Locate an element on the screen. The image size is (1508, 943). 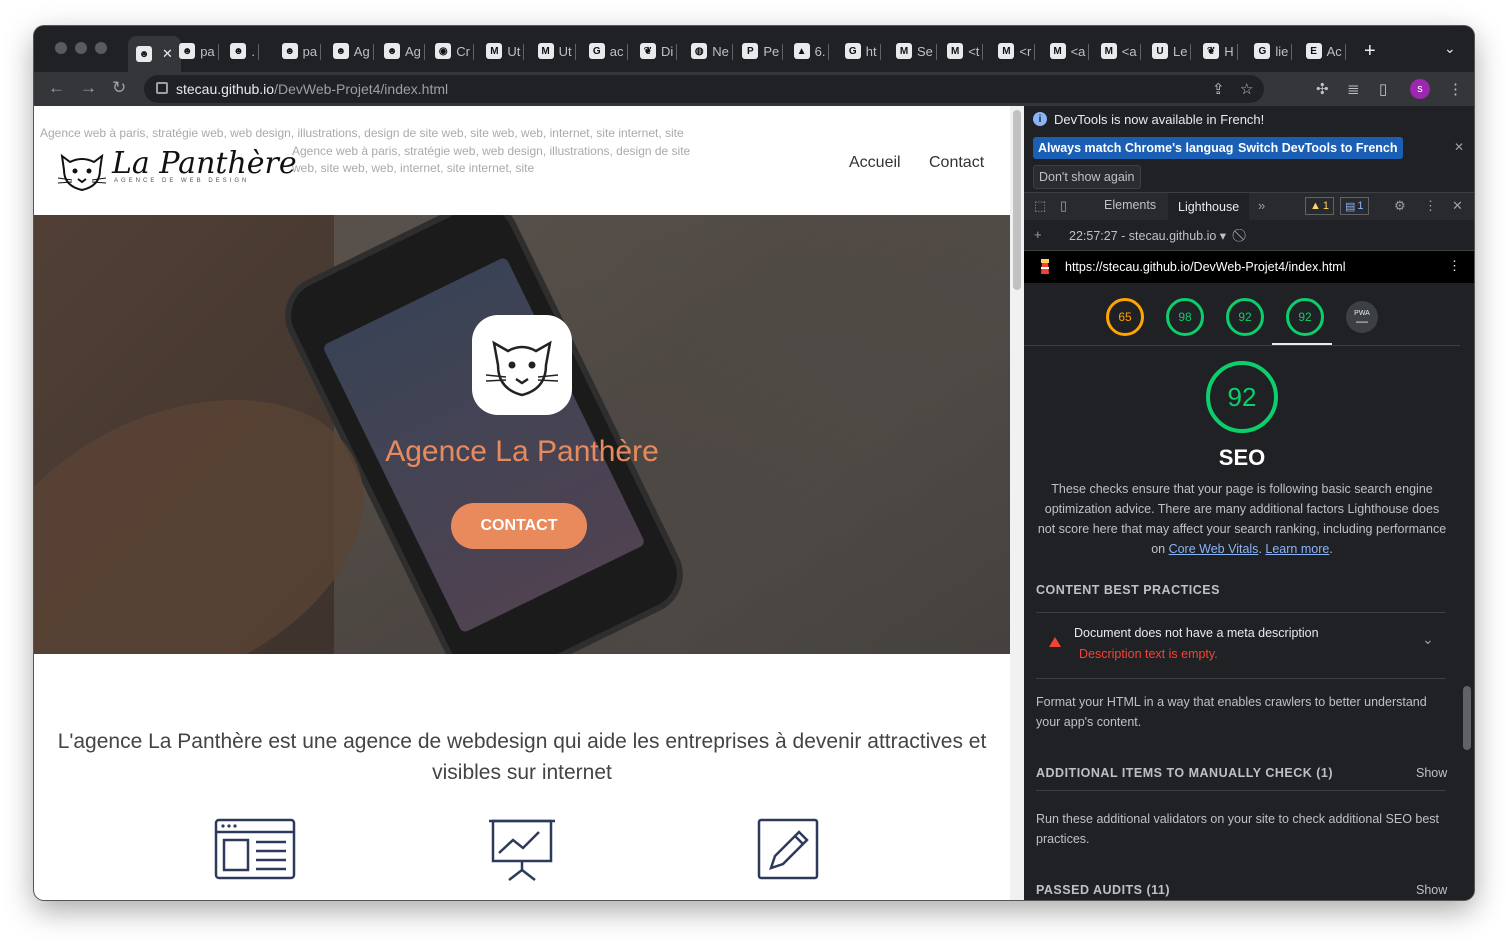
extensions-puzzle-icon: ✣ is located at coordinates (1322, 89).